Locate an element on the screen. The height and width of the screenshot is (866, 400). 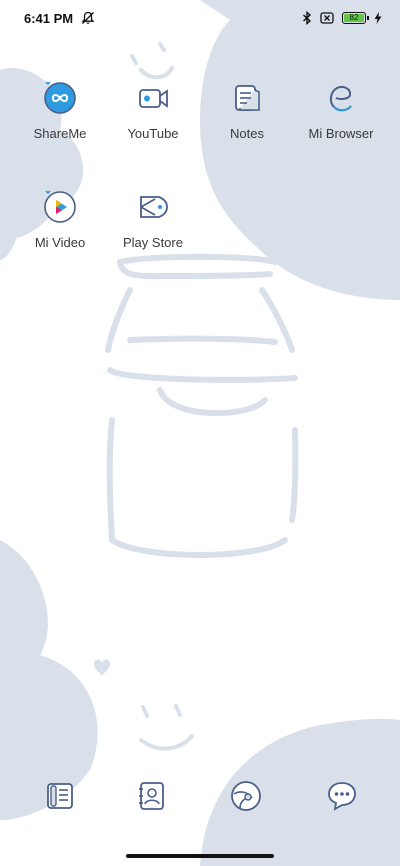
app-shareme: ShareMe is located at coordinates (60, 109).